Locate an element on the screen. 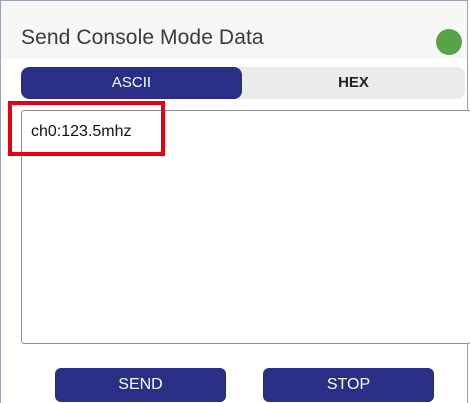  panel-header: Send Console Mode Data is located at coordinates (234, 30).